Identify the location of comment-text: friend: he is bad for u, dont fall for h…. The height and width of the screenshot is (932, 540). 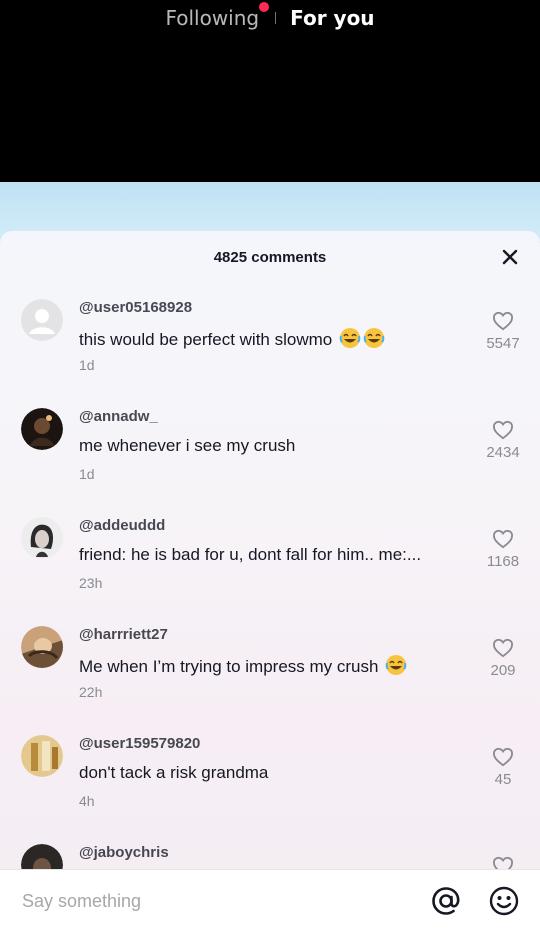
(250, 554).